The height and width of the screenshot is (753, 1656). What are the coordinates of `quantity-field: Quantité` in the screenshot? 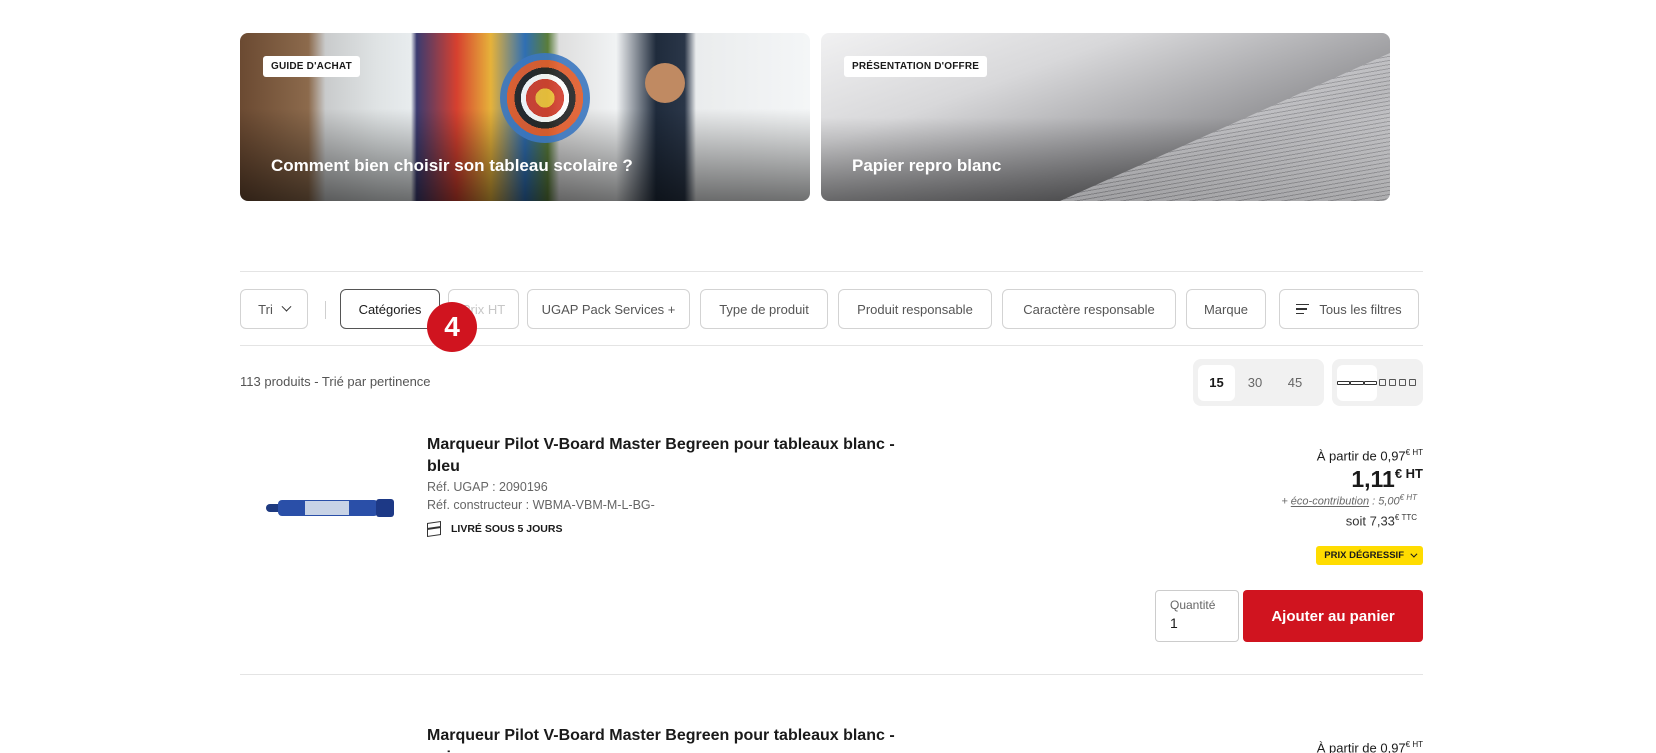 It's located at (1197, 616).